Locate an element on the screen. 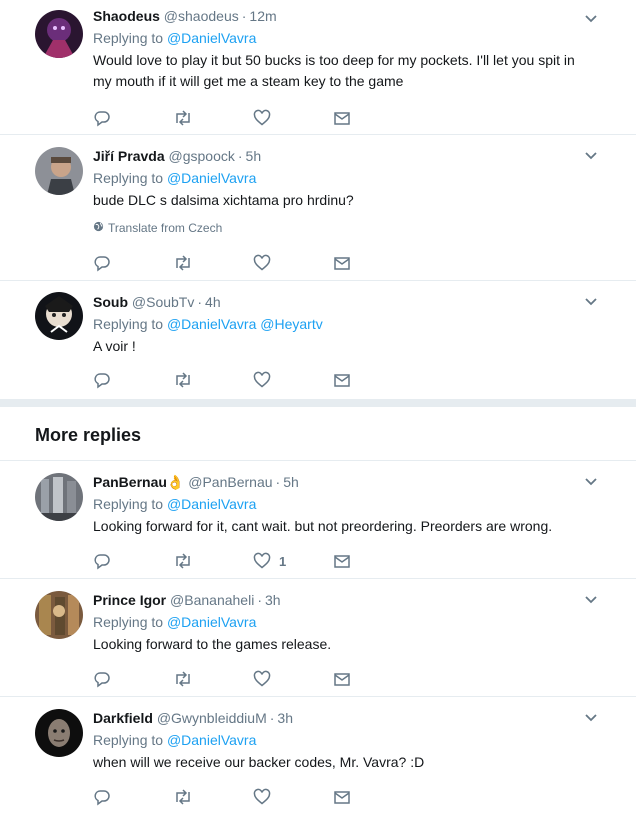 Image resolution: width=636 pixels, height=817 pixels. heart-icon is located at coordinates (262, 118).